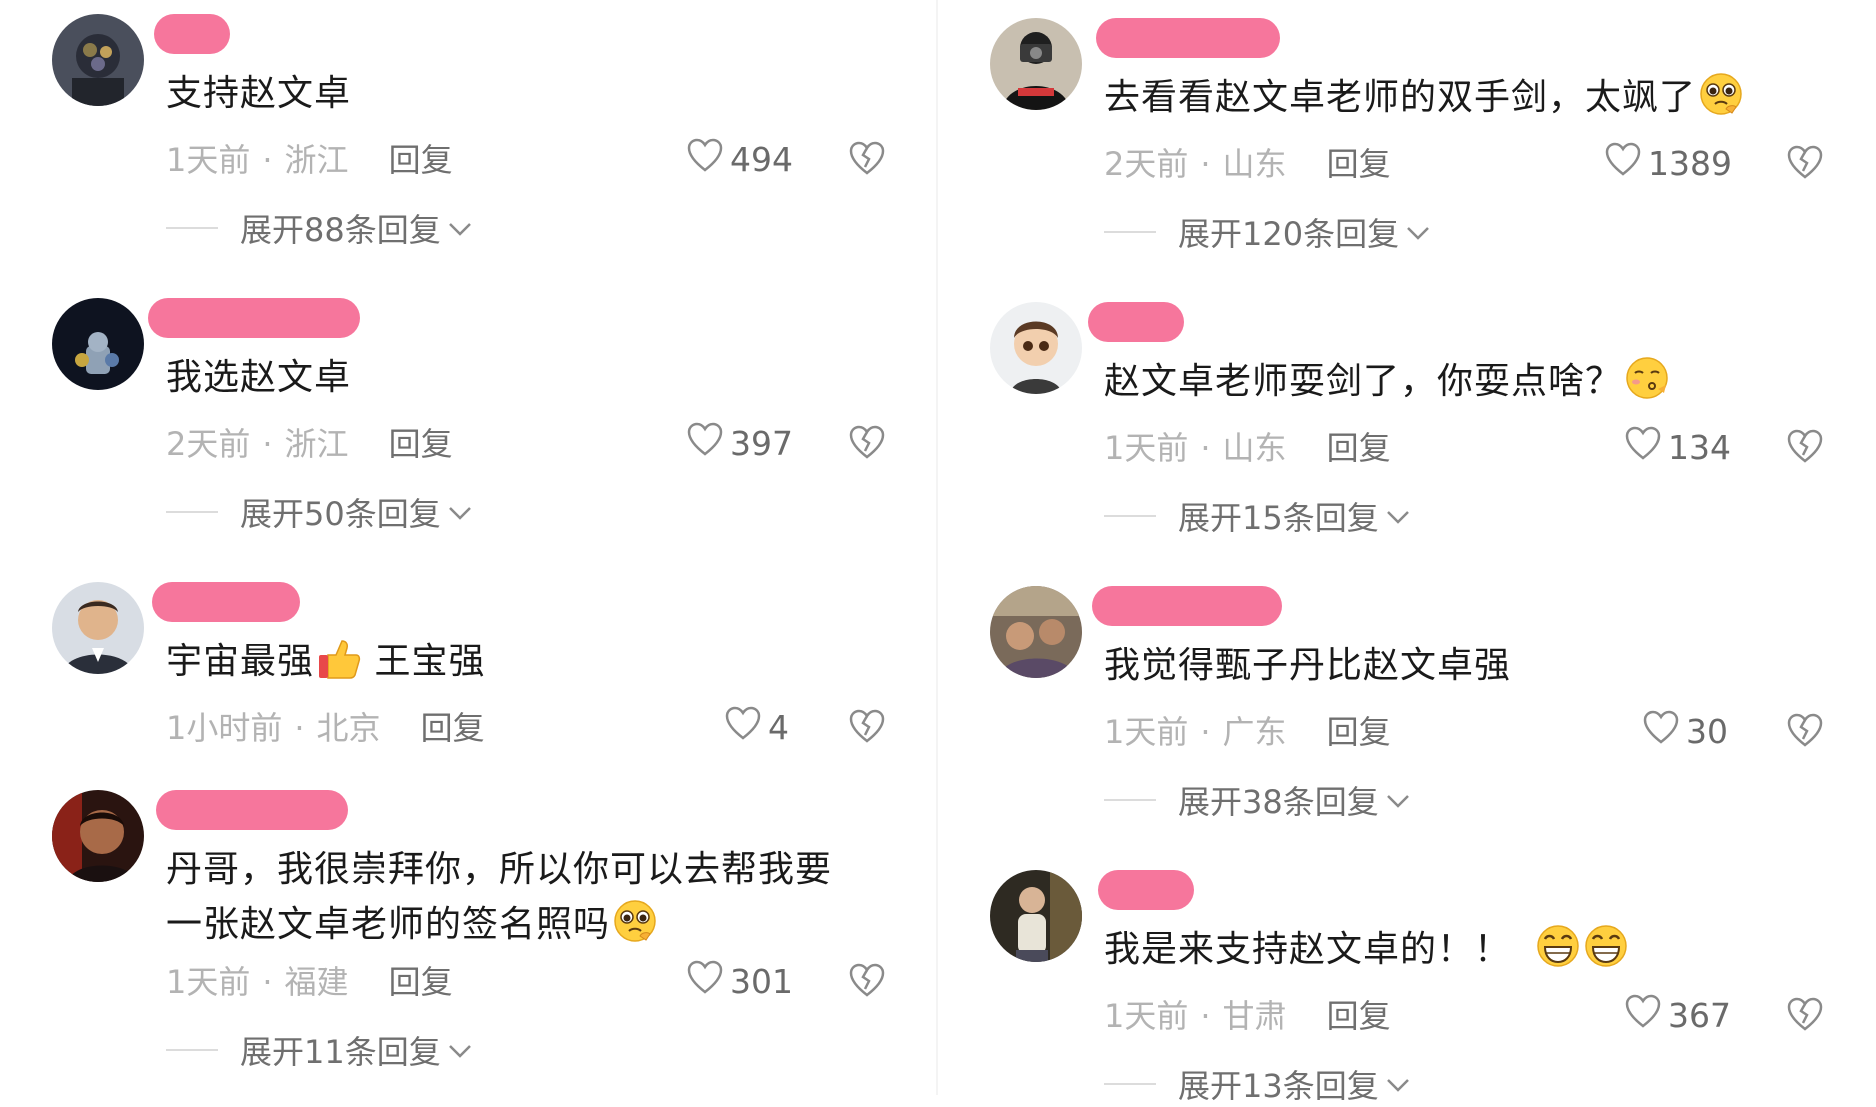  What do you see at coordinates (1254, 732) in the screenshot?
I see `comment-location: 广东` at bounding box center [1254, 732].